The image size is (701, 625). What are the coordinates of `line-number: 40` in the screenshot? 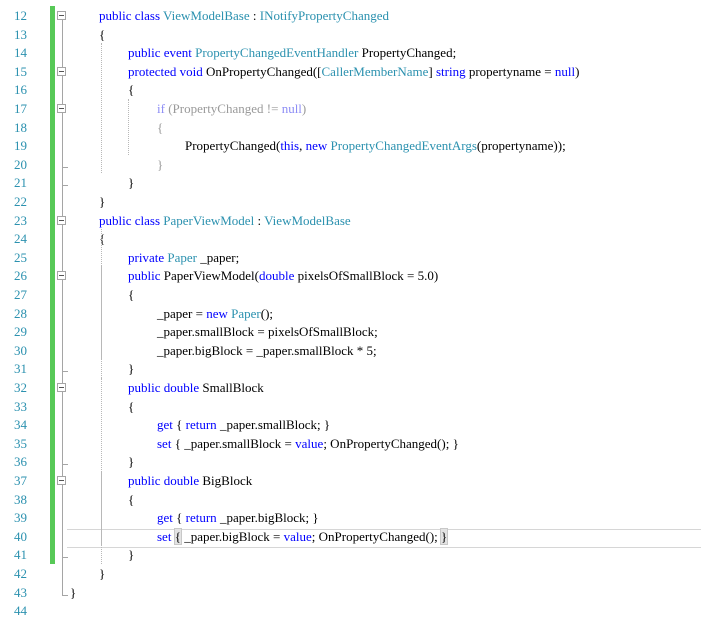 It's located at (20, 536).